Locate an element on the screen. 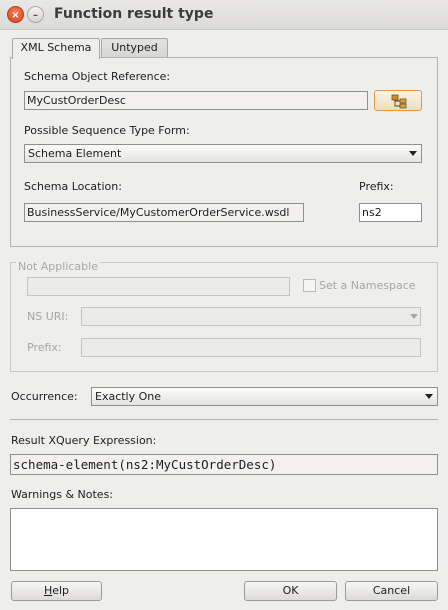  title-bar: × – Function result type is located at coordinates (224, 15).